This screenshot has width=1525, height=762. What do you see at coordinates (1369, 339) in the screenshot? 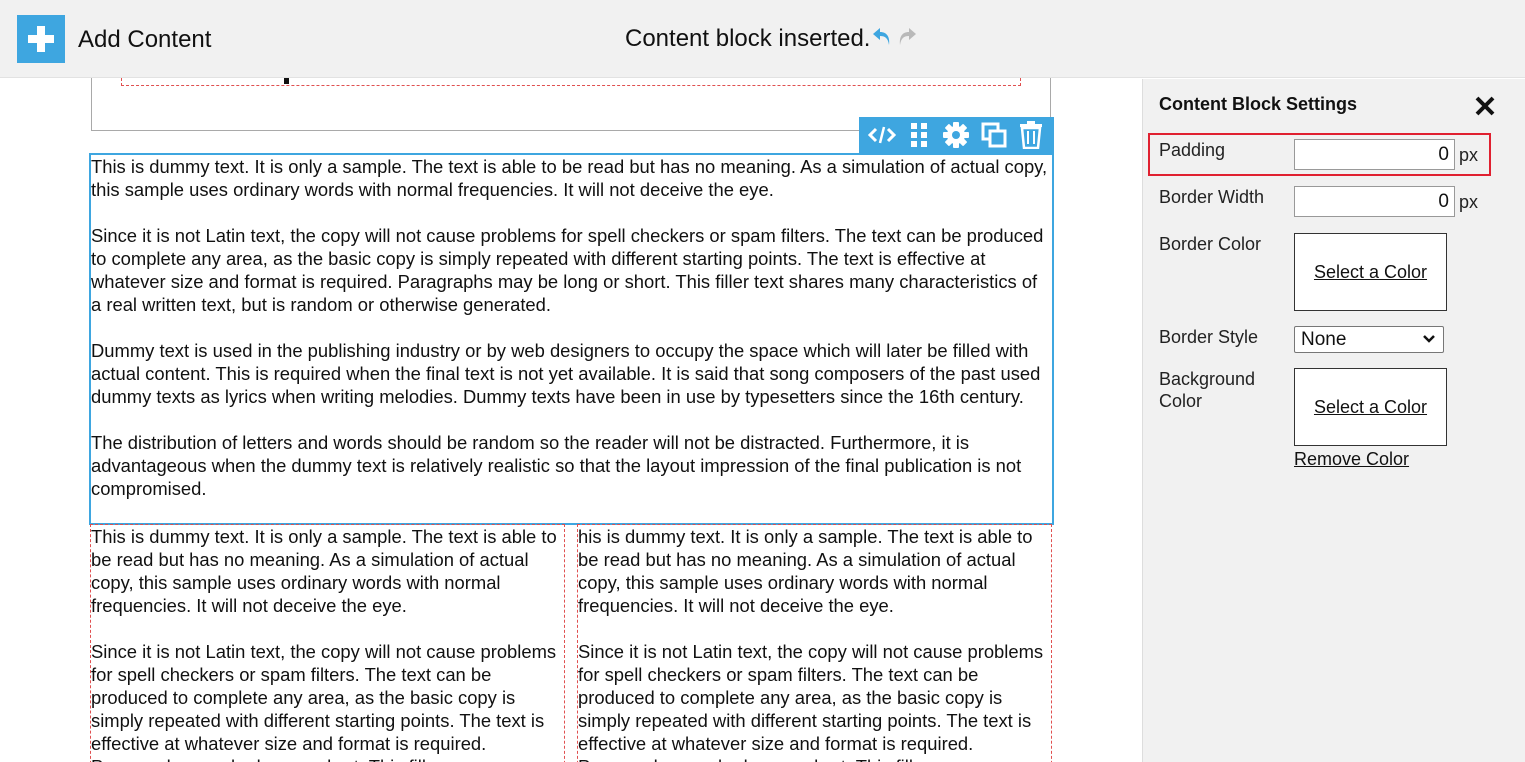
I see `border-style-select: None` at bounding box center [1369, 339].